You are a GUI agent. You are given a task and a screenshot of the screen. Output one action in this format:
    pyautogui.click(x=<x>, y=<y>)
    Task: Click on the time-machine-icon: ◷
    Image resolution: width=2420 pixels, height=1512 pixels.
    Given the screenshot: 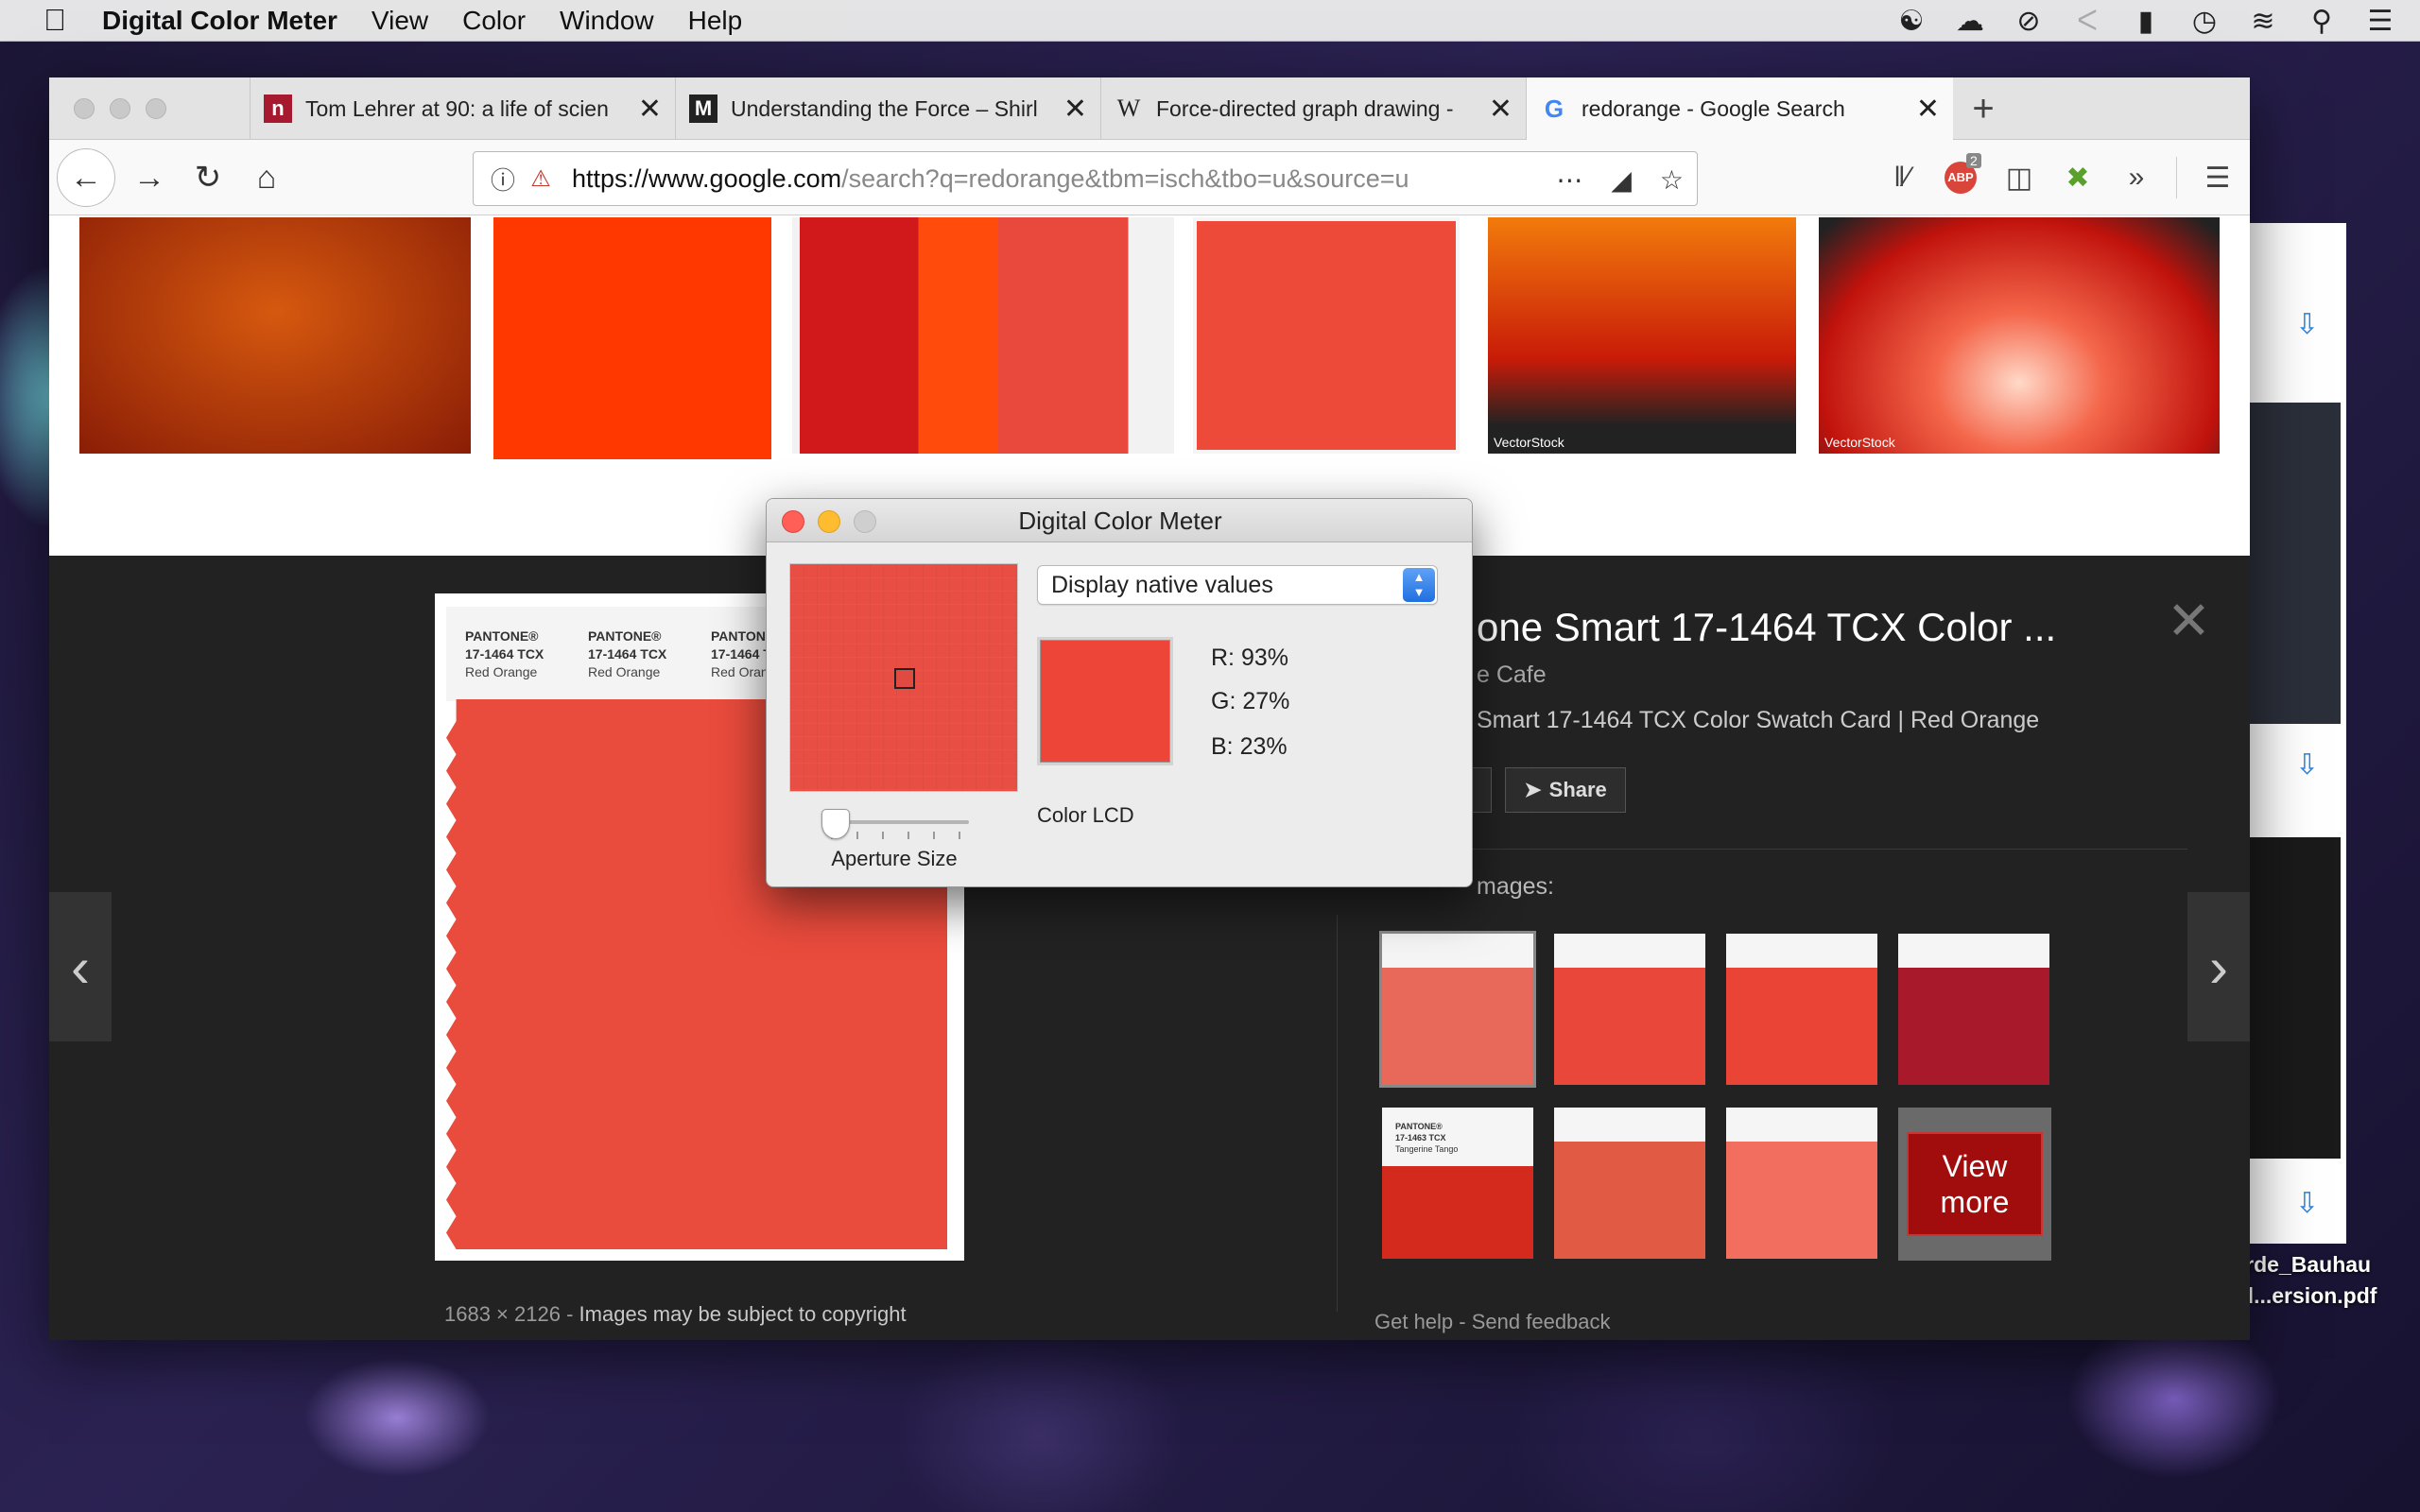 What is the action you would take?
    pyautogui.click(x=2204, y=21)
    